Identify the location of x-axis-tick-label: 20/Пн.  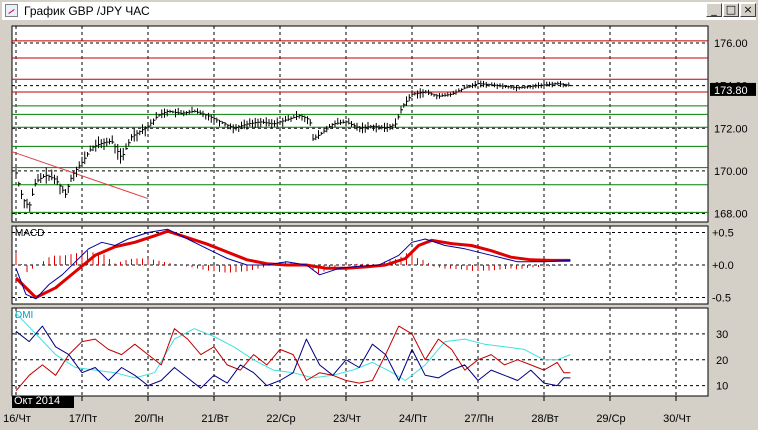
(148, 419).